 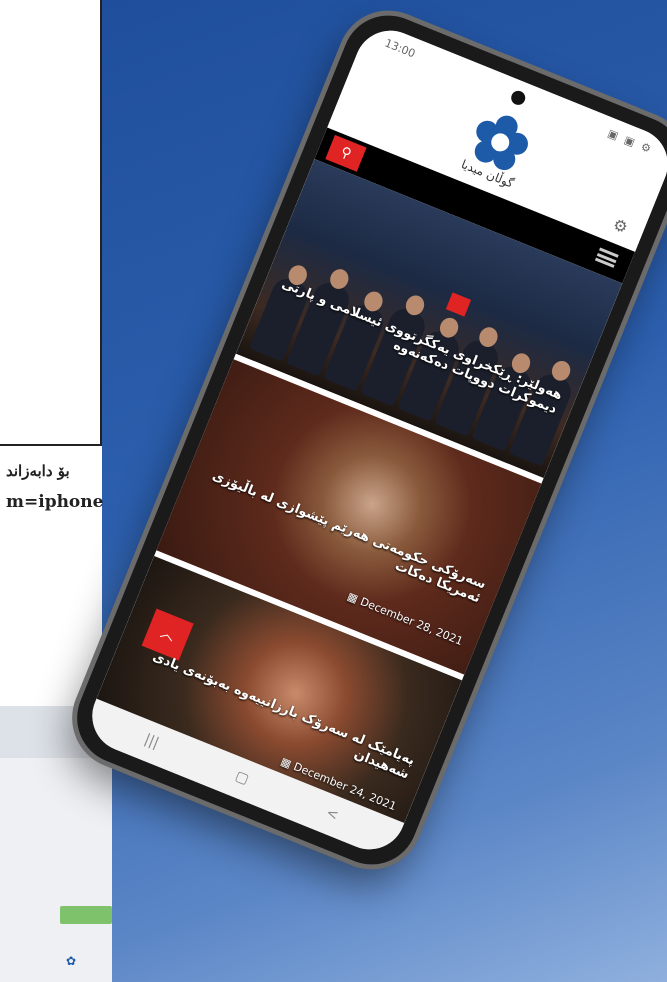 I want to click on back-icon: <, so click(x=332, y=814).